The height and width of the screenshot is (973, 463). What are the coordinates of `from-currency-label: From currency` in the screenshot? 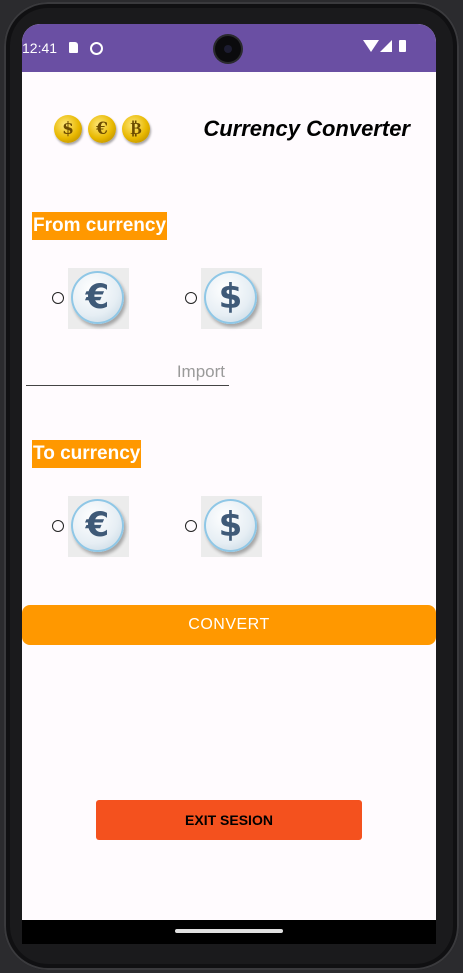 It's located at (100, 226).